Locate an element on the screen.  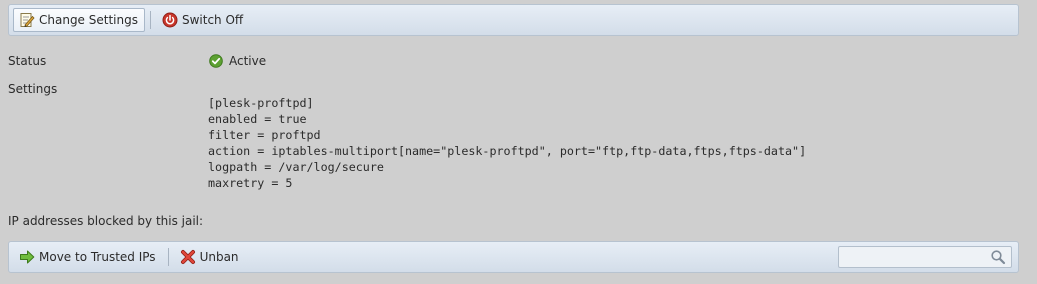
search-box is located at coordinates (925, 257).